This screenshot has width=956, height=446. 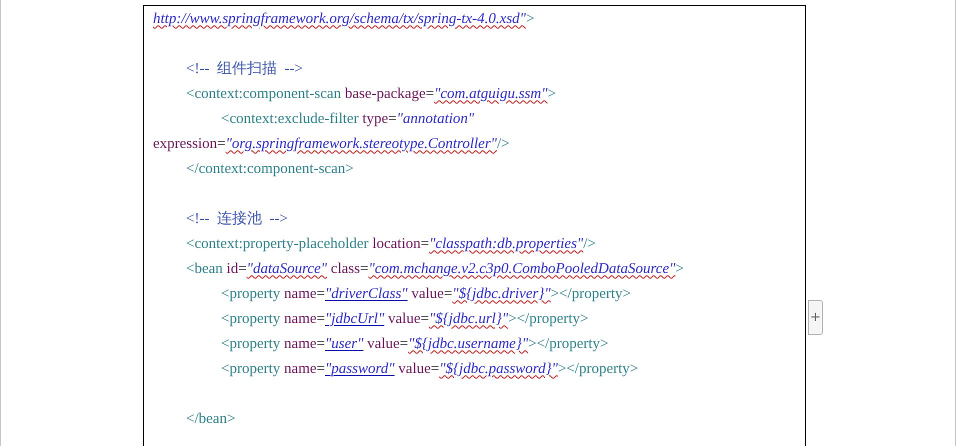 What do you see at coordinates (429, 369) in the screenshot?
I see `code-line: <property name="password" value="${jdbc.password}"></property>` at bounding box center [429, 369].